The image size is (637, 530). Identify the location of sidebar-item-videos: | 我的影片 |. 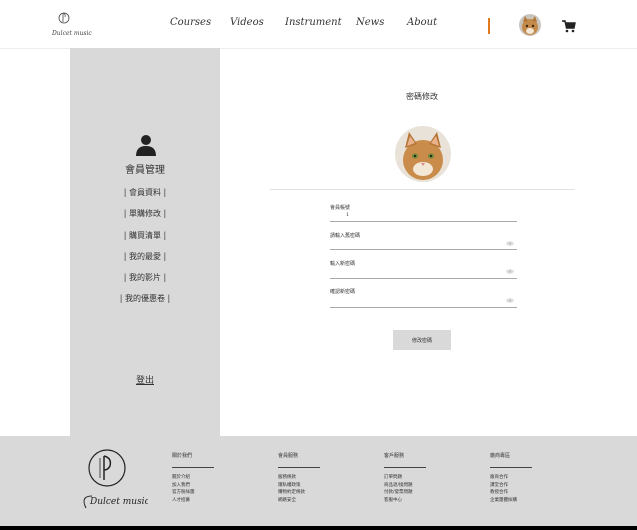
(145, 277).